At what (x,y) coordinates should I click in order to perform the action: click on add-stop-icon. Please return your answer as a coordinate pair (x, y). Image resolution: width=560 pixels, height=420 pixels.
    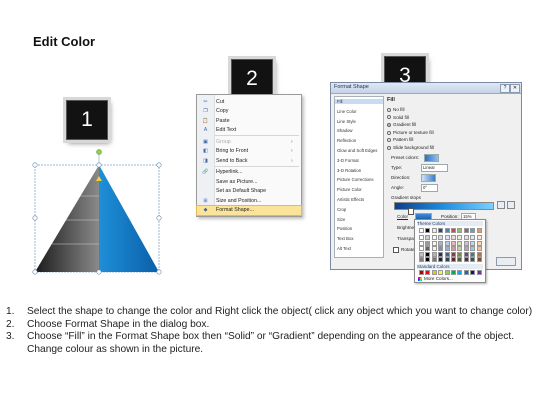
    Looking at the image, I should click on (501, 205).